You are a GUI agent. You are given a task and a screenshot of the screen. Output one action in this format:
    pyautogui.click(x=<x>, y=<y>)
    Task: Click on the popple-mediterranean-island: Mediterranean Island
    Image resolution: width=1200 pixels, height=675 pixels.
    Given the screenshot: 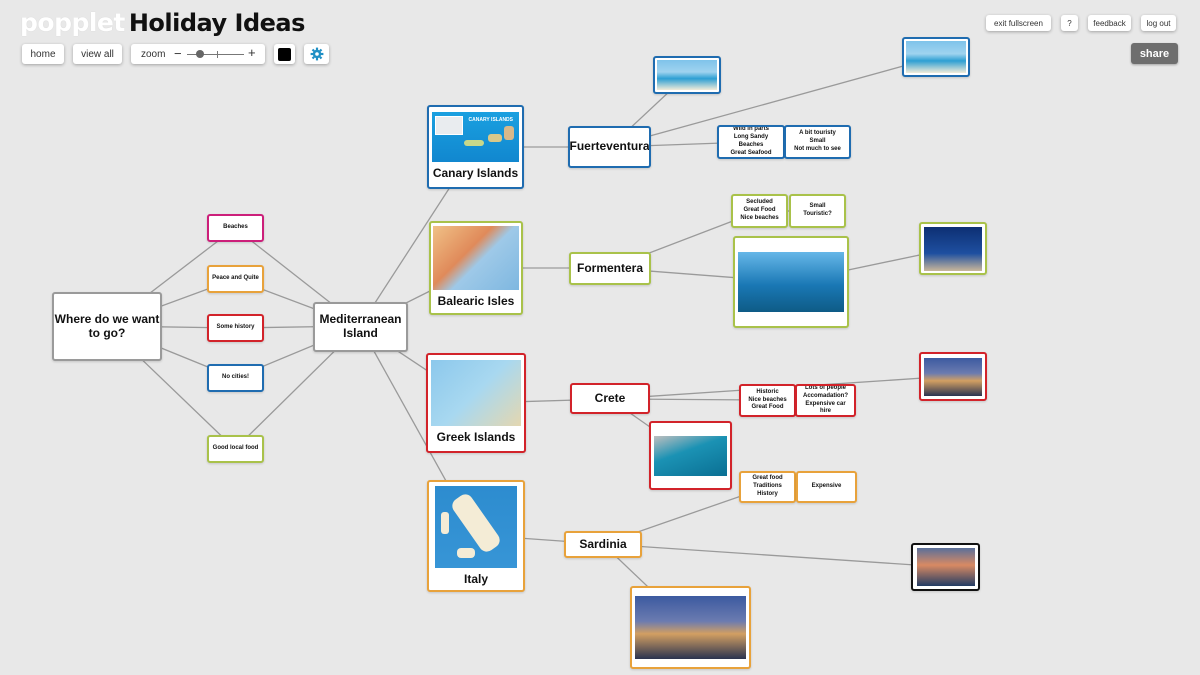 What is the action you would take?
    pyautogui.click(x=360, y=327)
    